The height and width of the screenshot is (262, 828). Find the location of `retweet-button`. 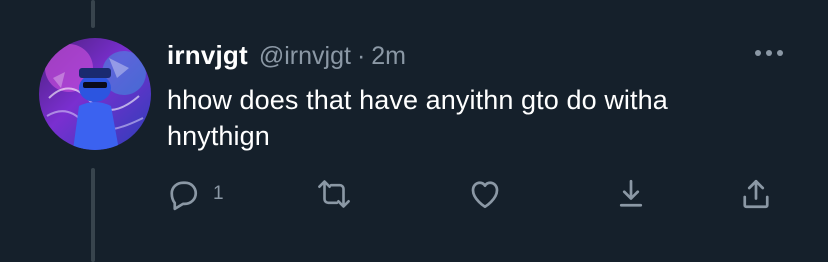

retweet-button is located at coordinates (334, 194).